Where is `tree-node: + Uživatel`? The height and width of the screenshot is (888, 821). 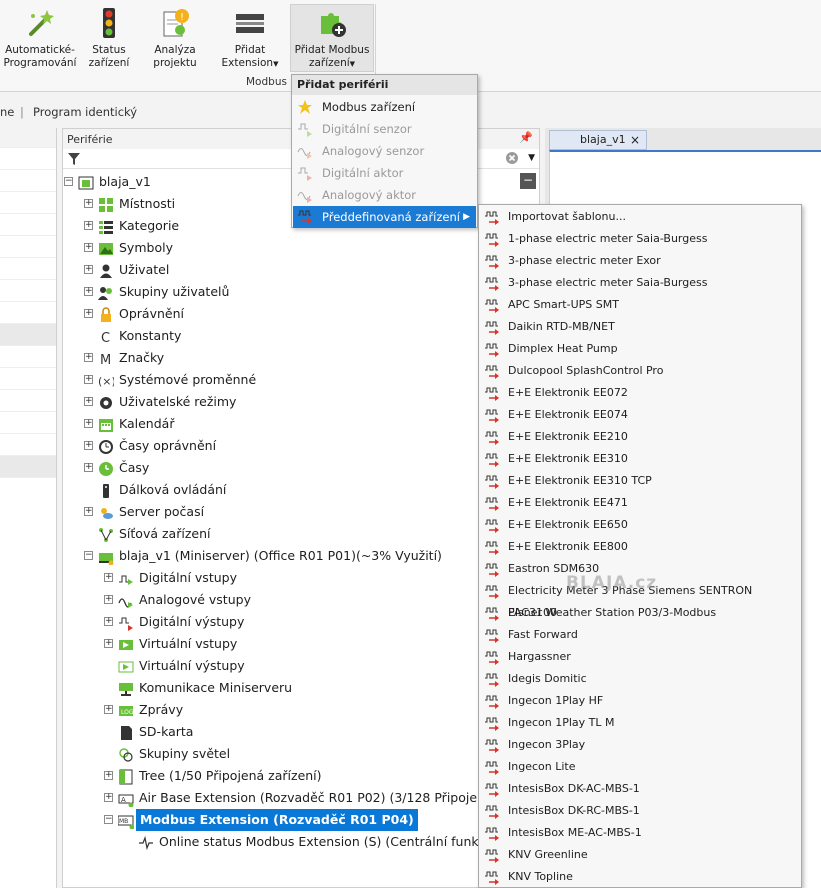
tree-node: + Uživatel is located at coordinates (302, 270).